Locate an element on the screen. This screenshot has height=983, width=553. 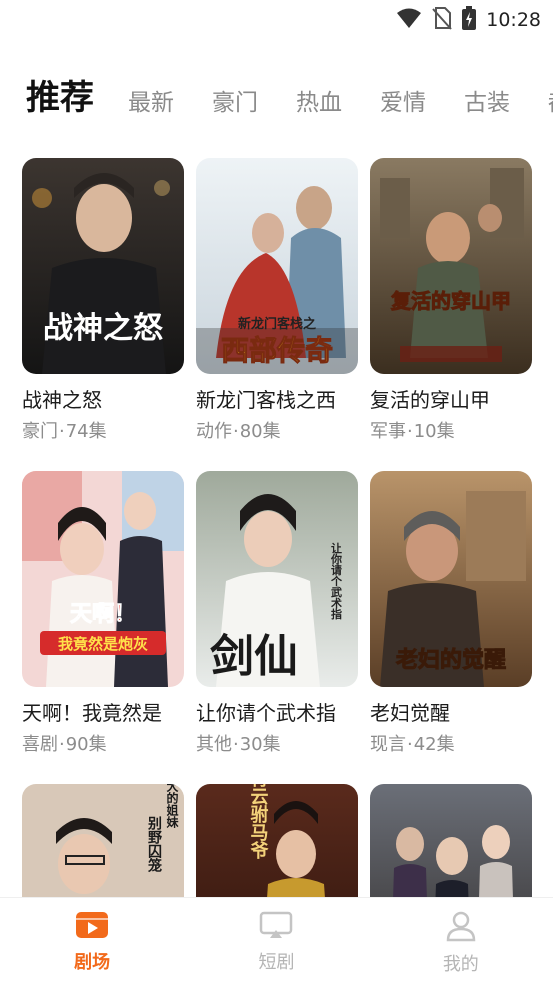
drama-genre: 现言 is located at coordinates (388, 744).